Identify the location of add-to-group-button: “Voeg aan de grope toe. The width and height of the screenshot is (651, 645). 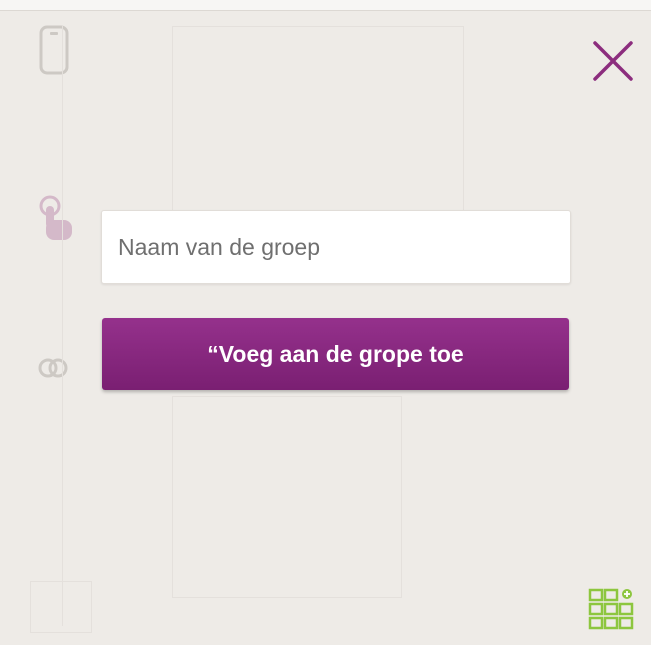
(335, 354).